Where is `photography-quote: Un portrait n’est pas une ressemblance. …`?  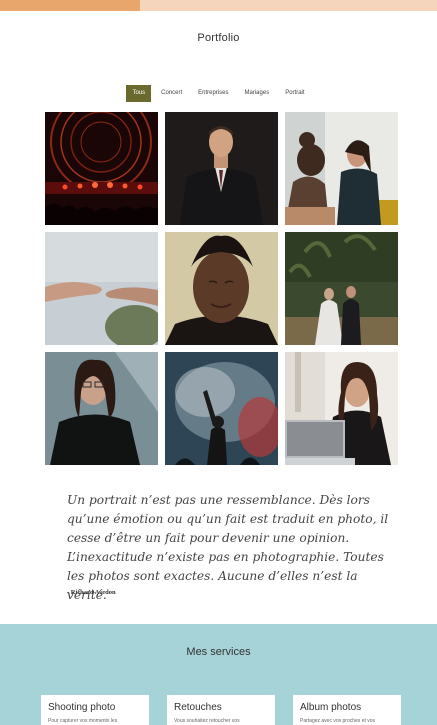 photography-quote: Un portrait n’est pas une ressemblance. … is located at coordinates (232, 548).